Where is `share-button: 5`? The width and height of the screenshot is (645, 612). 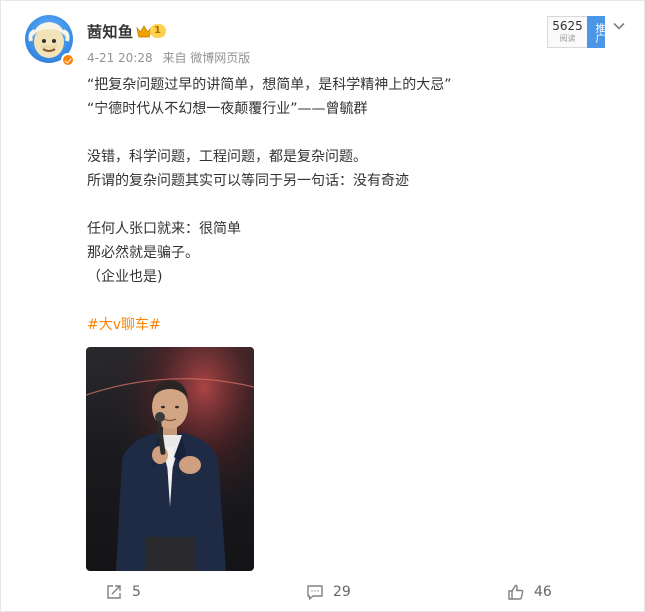
share-button: 5 is located at coordinates (123, 592).